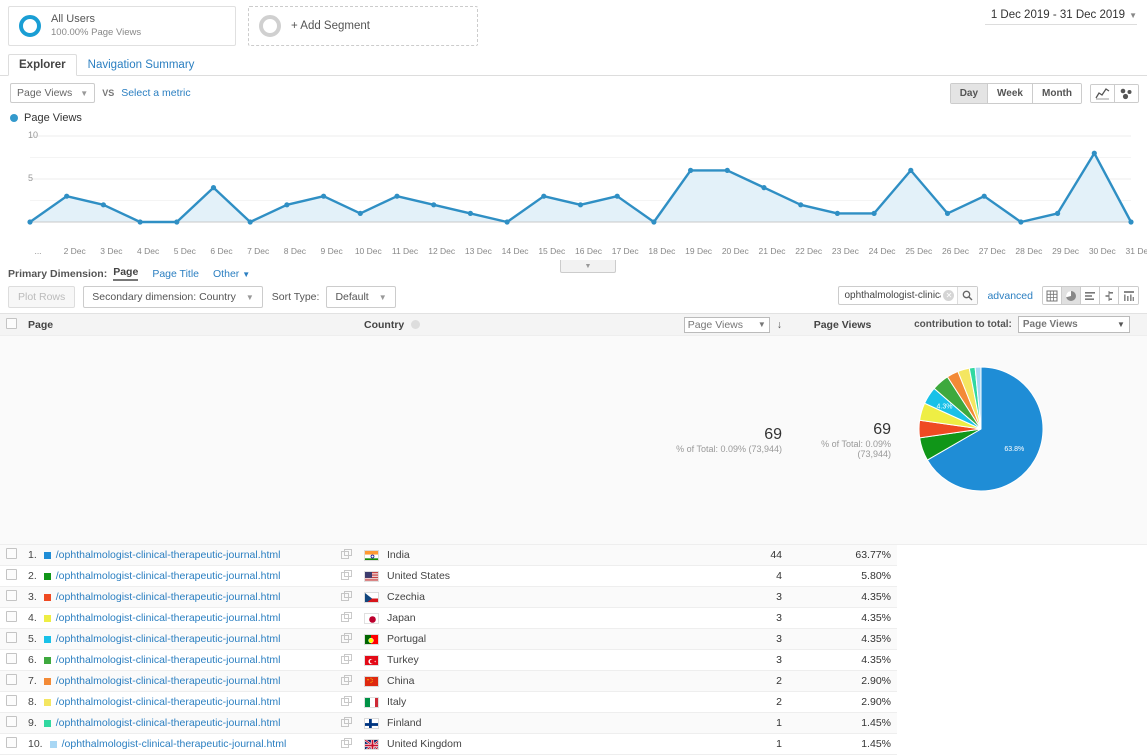 The height and width of the screenshot is (755, 1147). Describe the element at coordinates (1057, 93) in the screenshot. I see `granularity-month: Month` at that location.